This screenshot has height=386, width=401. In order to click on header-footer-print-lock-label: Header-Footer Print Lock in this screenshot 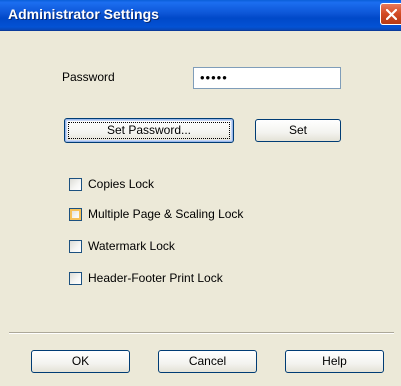, I will do `click(155, 278)`.